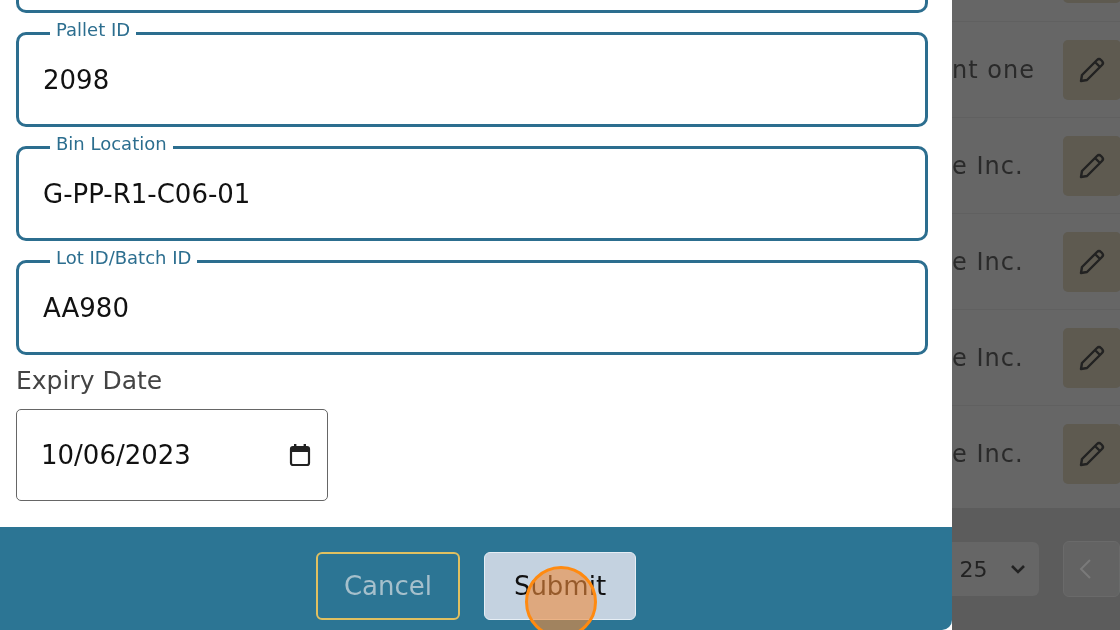  Describe the element at coordinates (90, 380) in the screenshot. I see `field-label: Expiry Date` at that location.